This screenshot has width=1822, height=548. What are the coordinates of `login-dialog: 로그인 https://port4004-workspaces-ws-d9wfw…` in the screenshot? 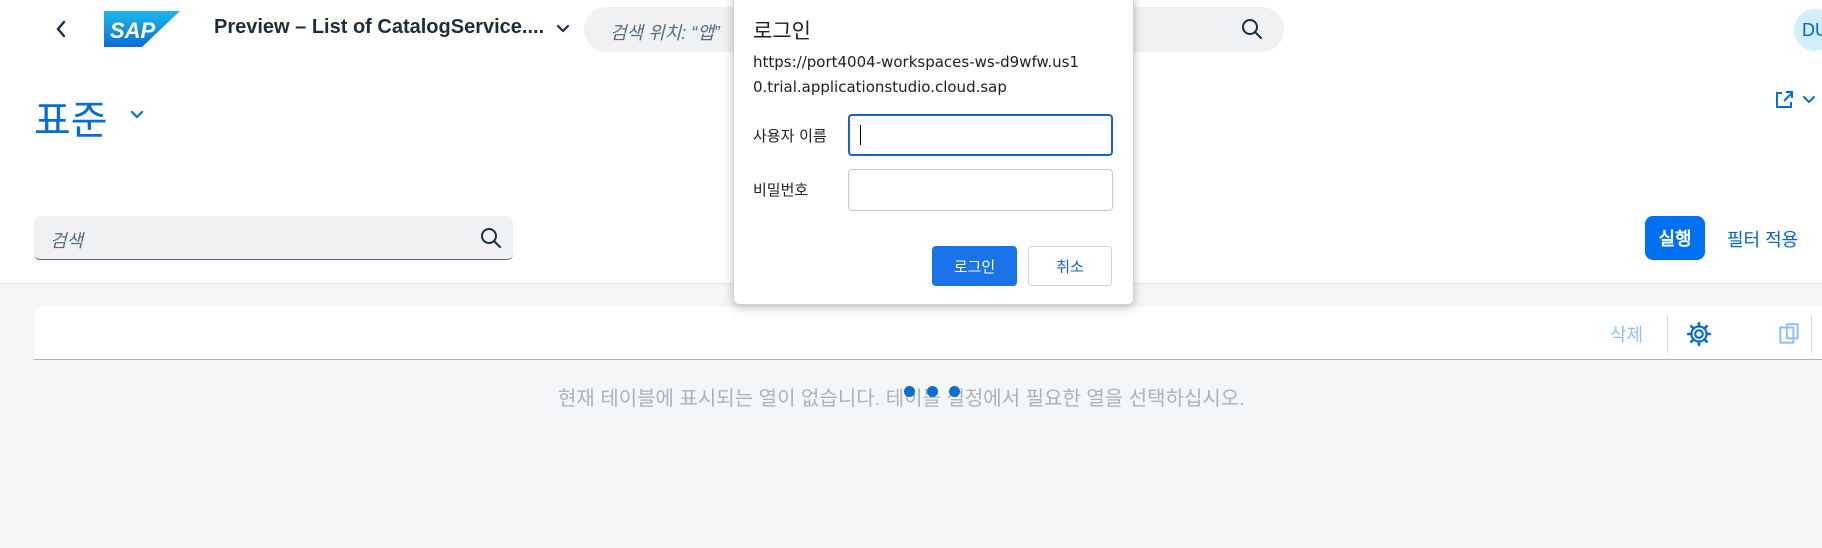 It's located at (933, 152).